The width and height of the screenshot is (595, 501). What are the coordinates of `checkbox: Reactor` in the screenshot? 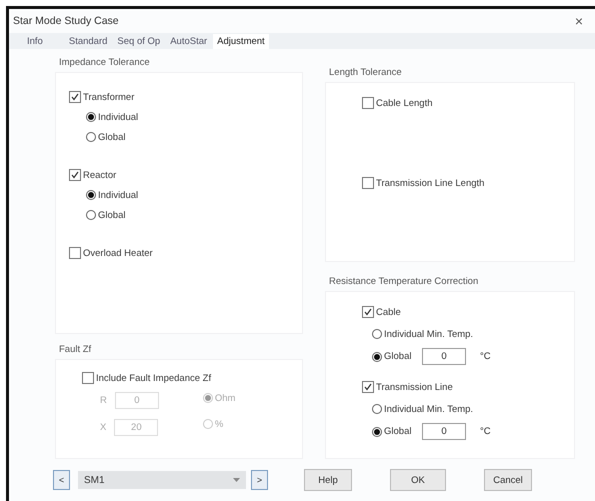 It's located at (92, 175).